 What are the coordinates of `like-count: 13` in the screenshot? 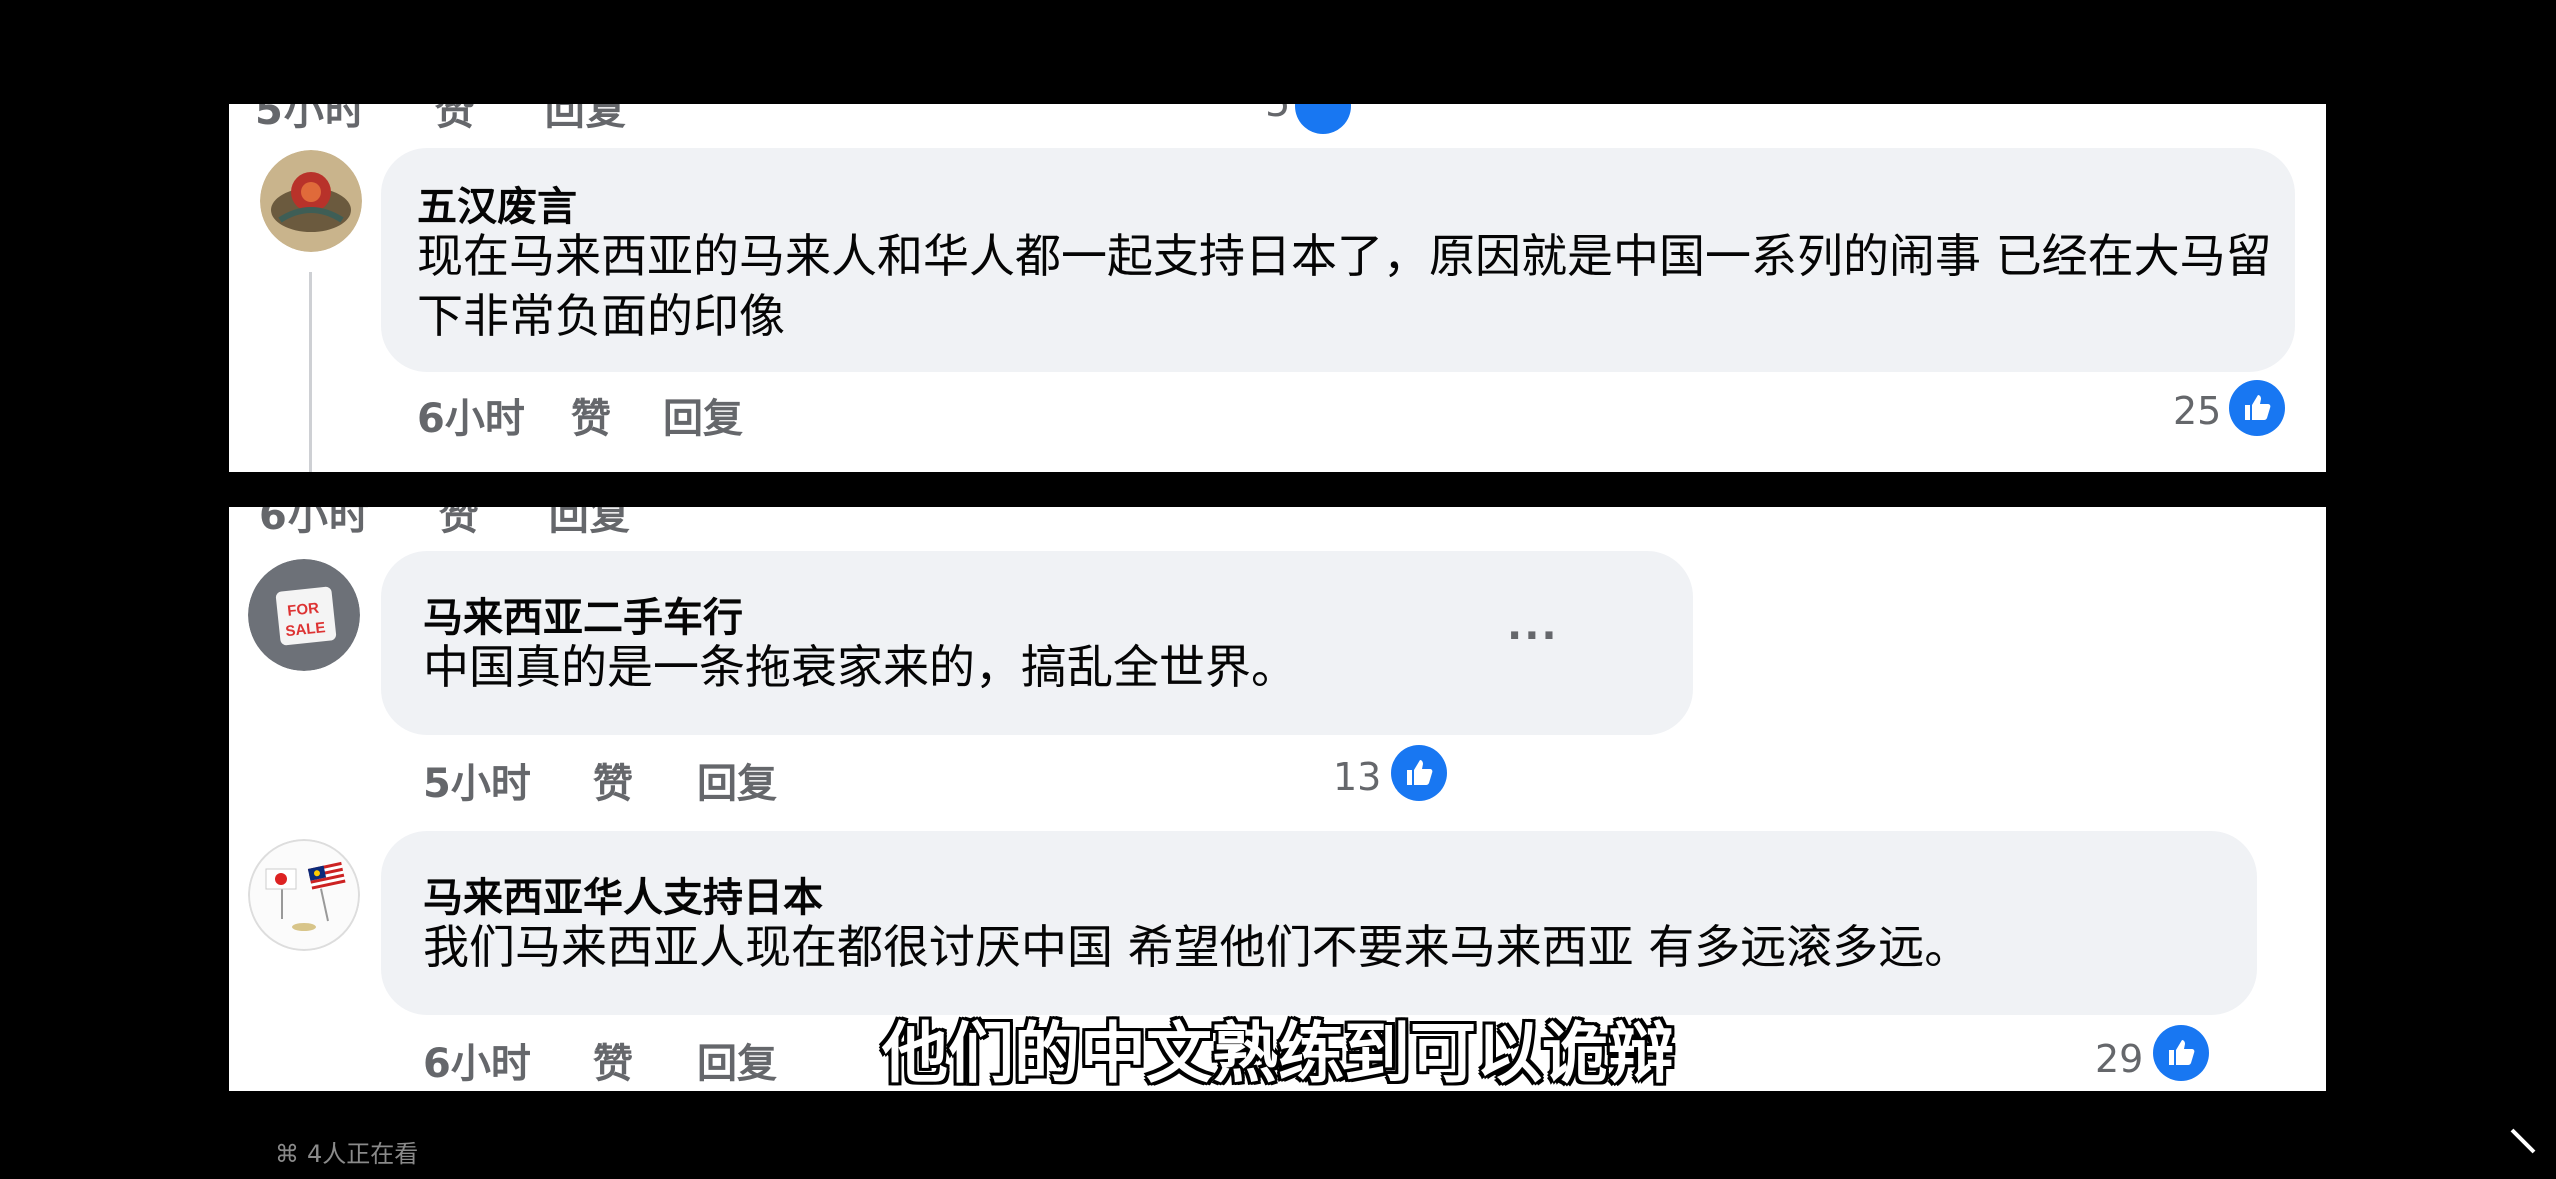 It's located at (1357, 777).